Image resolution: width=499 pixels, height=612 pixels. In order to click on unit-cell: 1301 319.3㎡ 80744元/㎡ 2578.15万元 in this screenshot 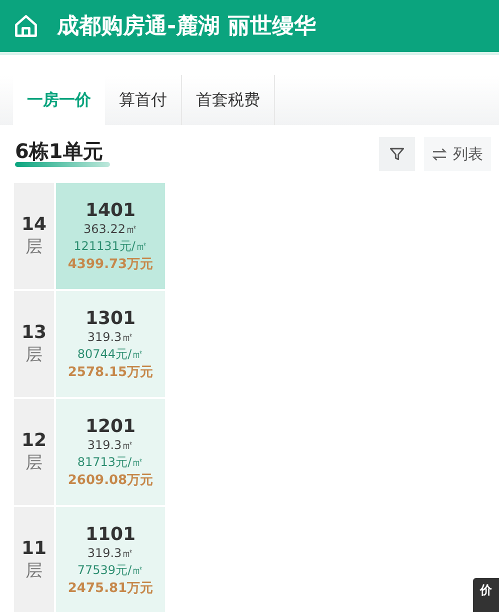, I will do `click(110, 344)`.